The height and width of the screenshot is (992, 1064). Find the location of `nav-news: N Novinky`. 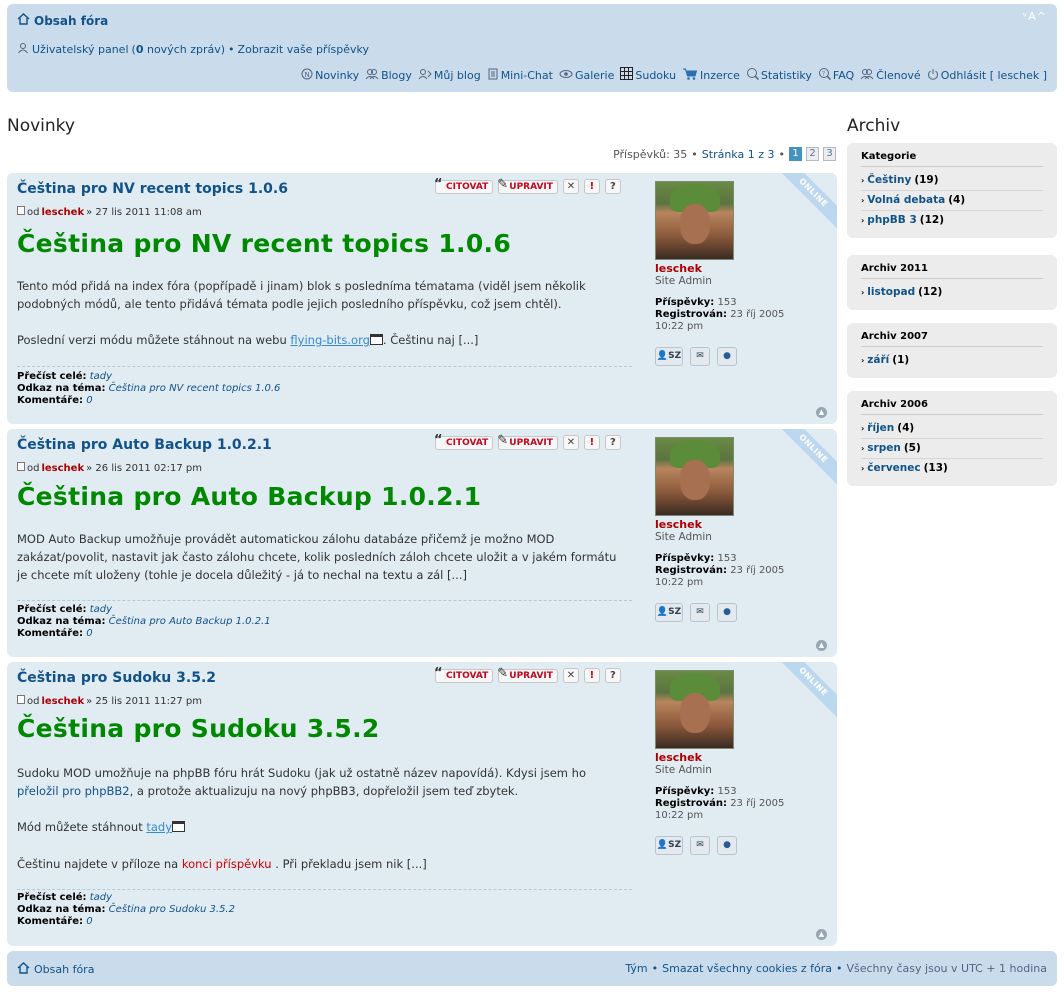

nav-news: N Novinky is located at coordinates (330, 75).